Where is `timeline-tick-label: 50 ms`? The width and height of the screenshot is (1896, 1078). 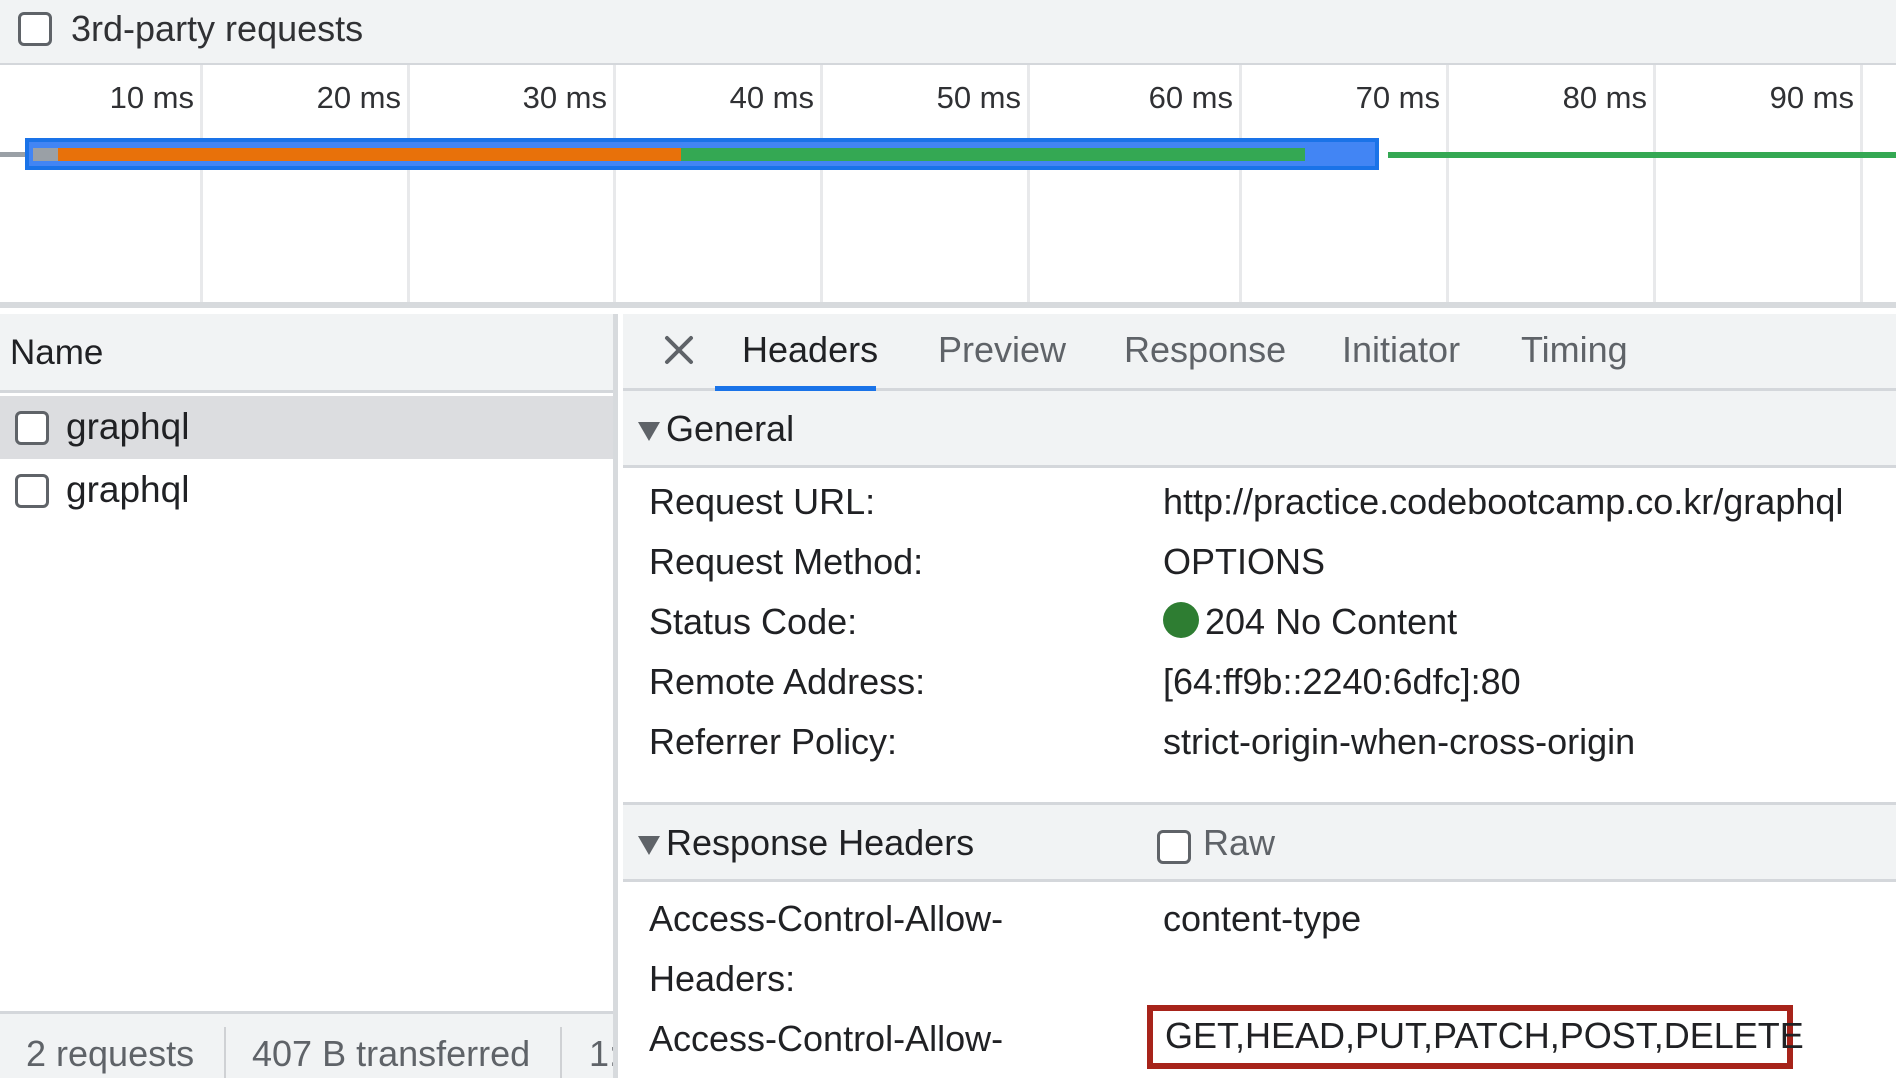 timeline-tick-label: 50 ms is located at coordinates (978, 97).